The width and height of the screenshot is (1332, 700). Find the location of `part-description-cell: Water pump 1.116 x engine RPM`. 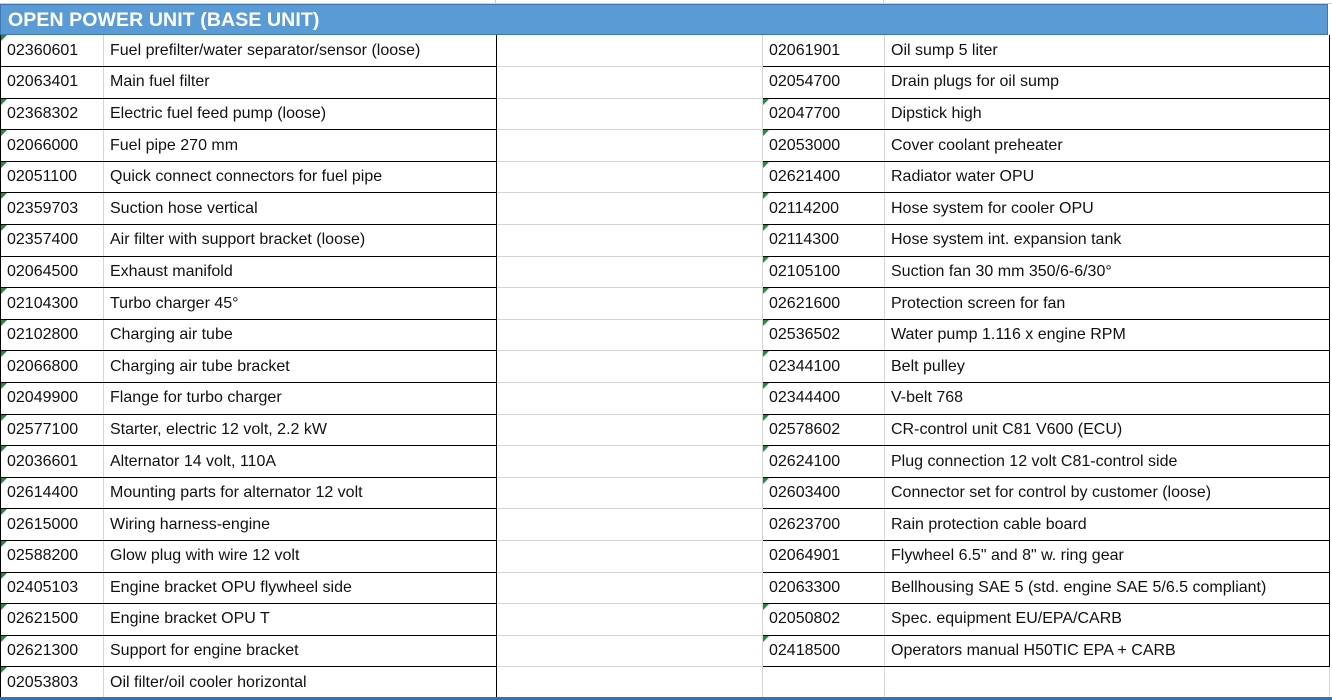

part-description-cell: Water pump 1.116 x engine RPM is located at coordinates (1107, 335).